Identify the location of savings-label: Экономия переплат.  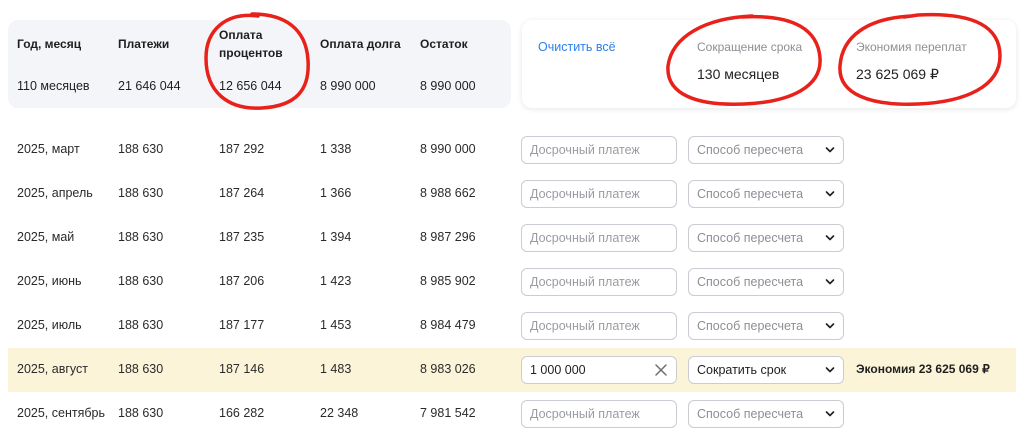
(911, 47).